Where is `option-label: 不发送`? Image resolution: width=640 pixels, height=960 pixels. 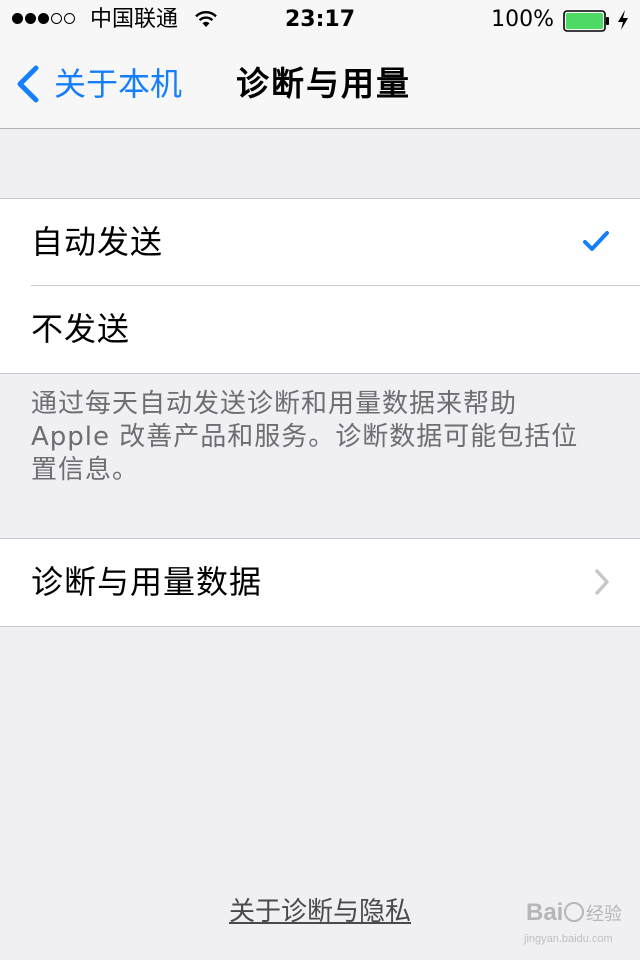
option-label: 不发送 is located at coordinates (81, 329).